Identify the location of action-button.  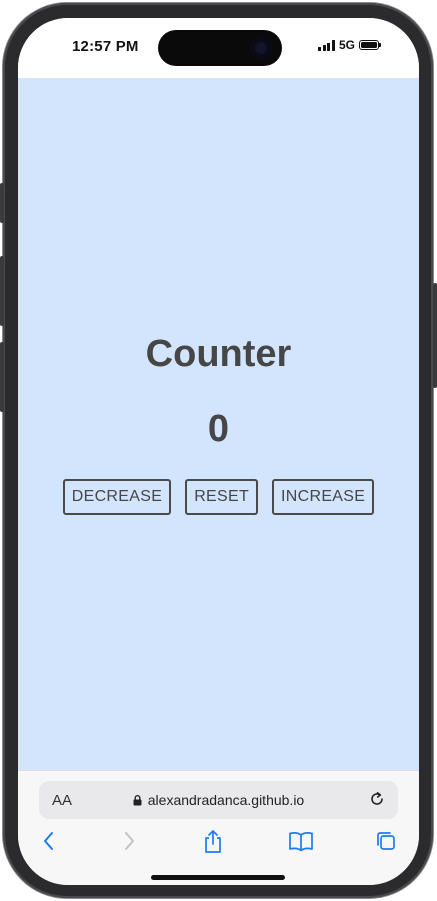
(2, 203).